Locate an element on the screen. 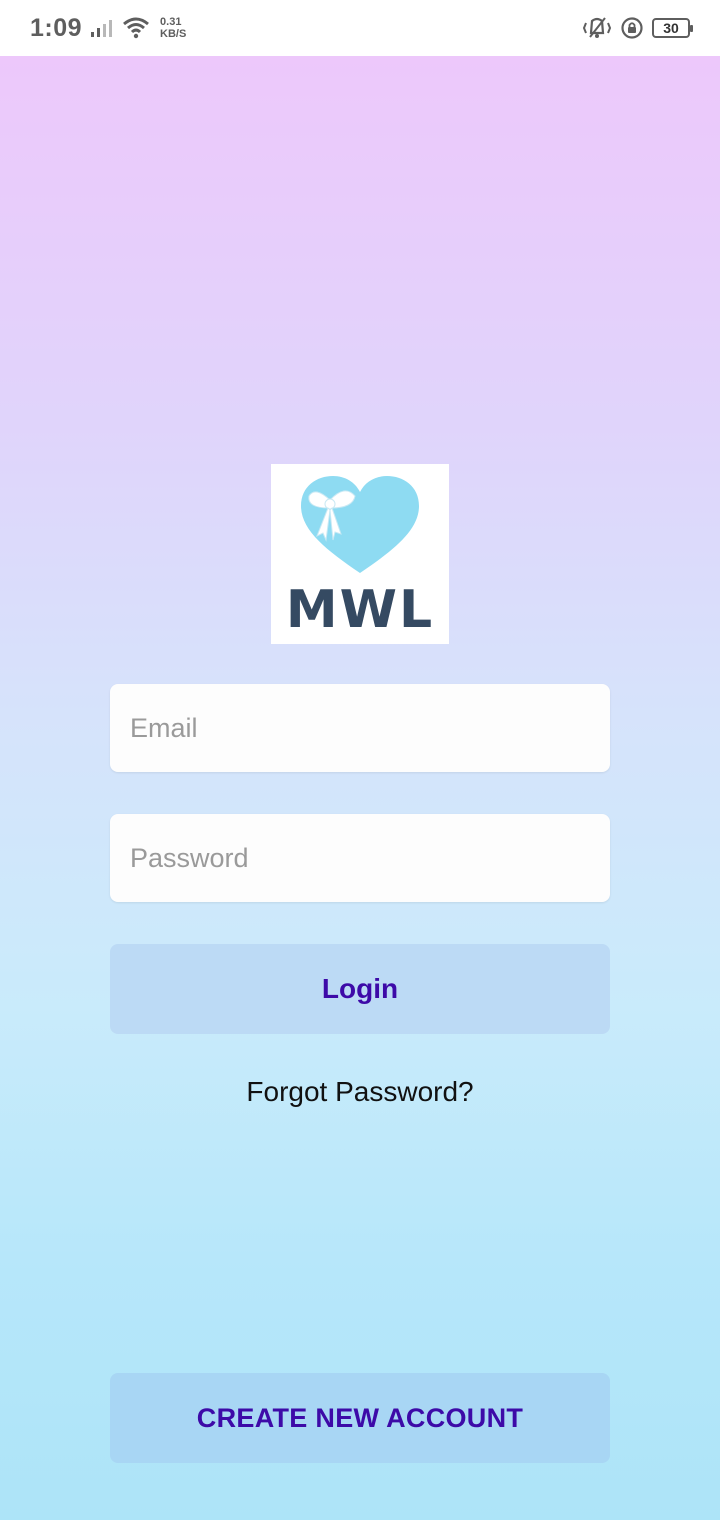 This screenshot has height=1520, width=720. heart-bow-icon is located at coordinates (360, 524).